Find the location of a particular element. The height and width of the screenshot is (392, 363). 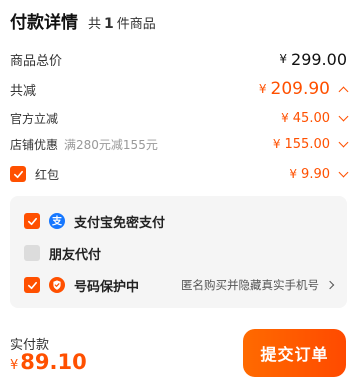

friend-pay-label: 朋友代付 is located at coordinates (75, 255).